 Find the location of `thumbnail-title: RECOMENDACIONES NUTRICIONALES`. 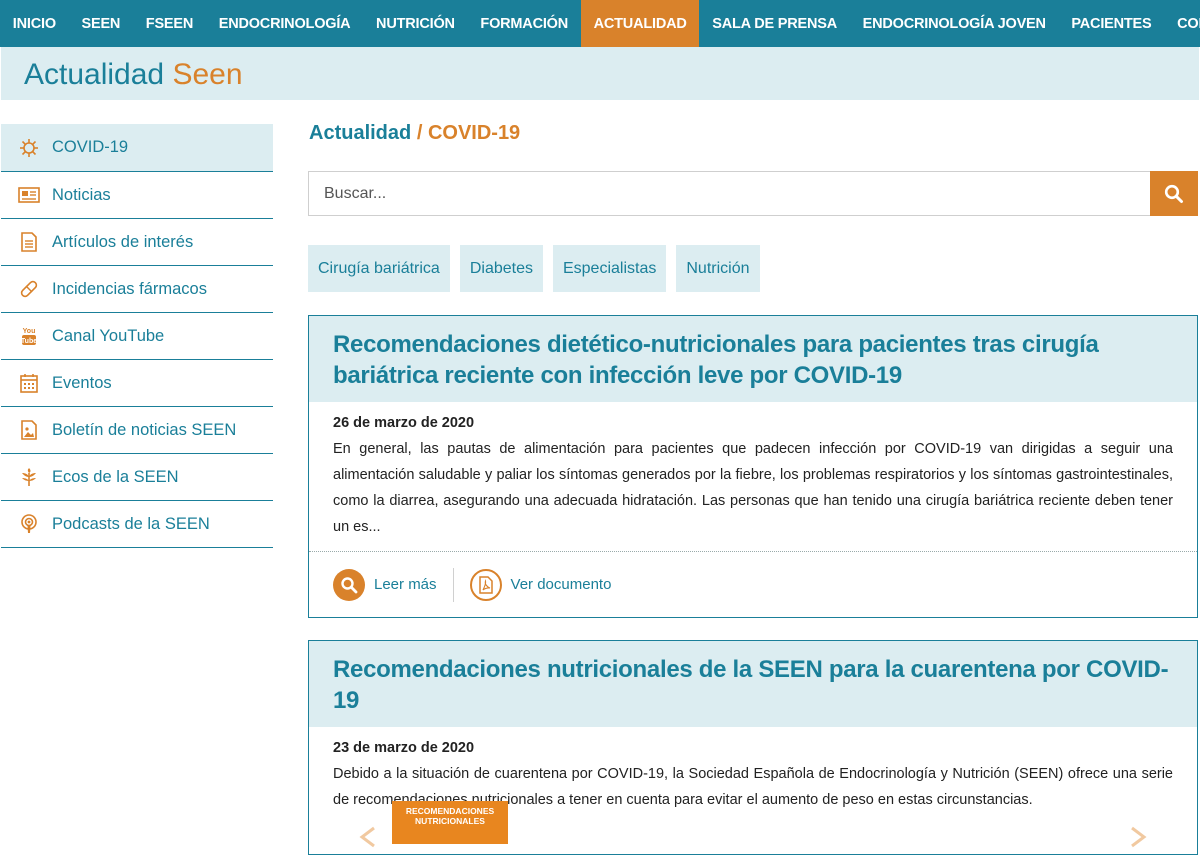

thumbnail-title: RECOMENDACIONES NUTRICIONALES is located at coordinates (450, 816).